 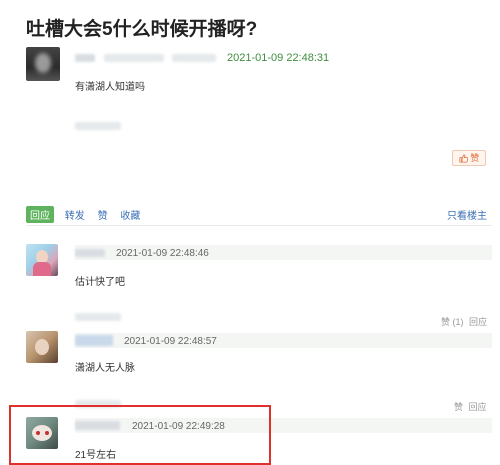 What do you see at coordinates (278, 58) in the screenshot?
I see `post-timestamp: 2021-01-09 22:48:31` at bounding box center [278, 58].